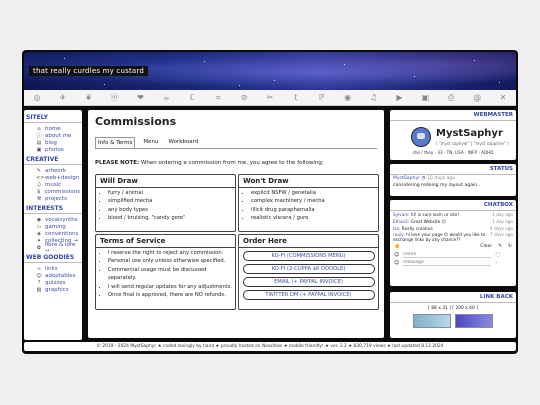 This screenshot has width=540, height=405. What do you see at coordinates (39, 128) in the screenshot?
I see `home-icon: ⌂` at bounding box center [39, 128].